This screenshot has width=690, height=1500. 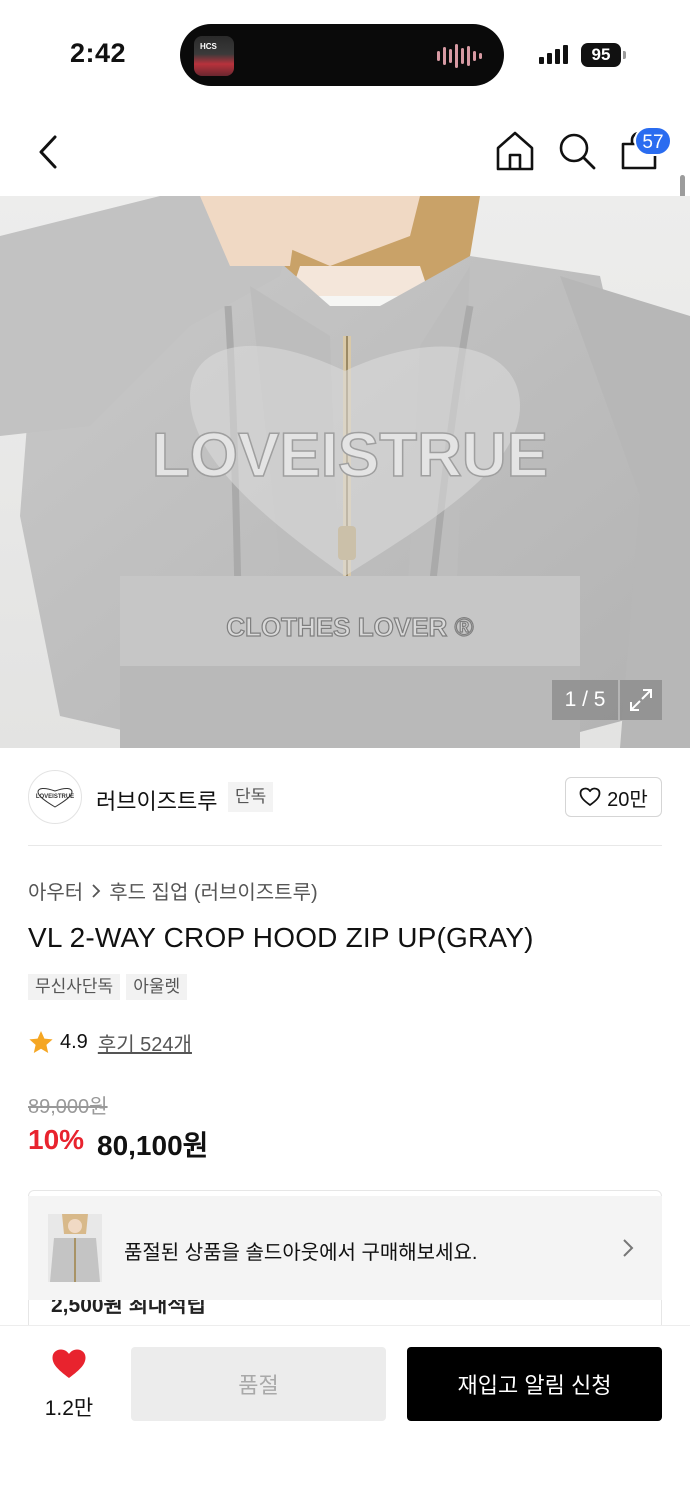 I want to click on brand-logo: LOVEISTRUE, so click(x=55, y=797).